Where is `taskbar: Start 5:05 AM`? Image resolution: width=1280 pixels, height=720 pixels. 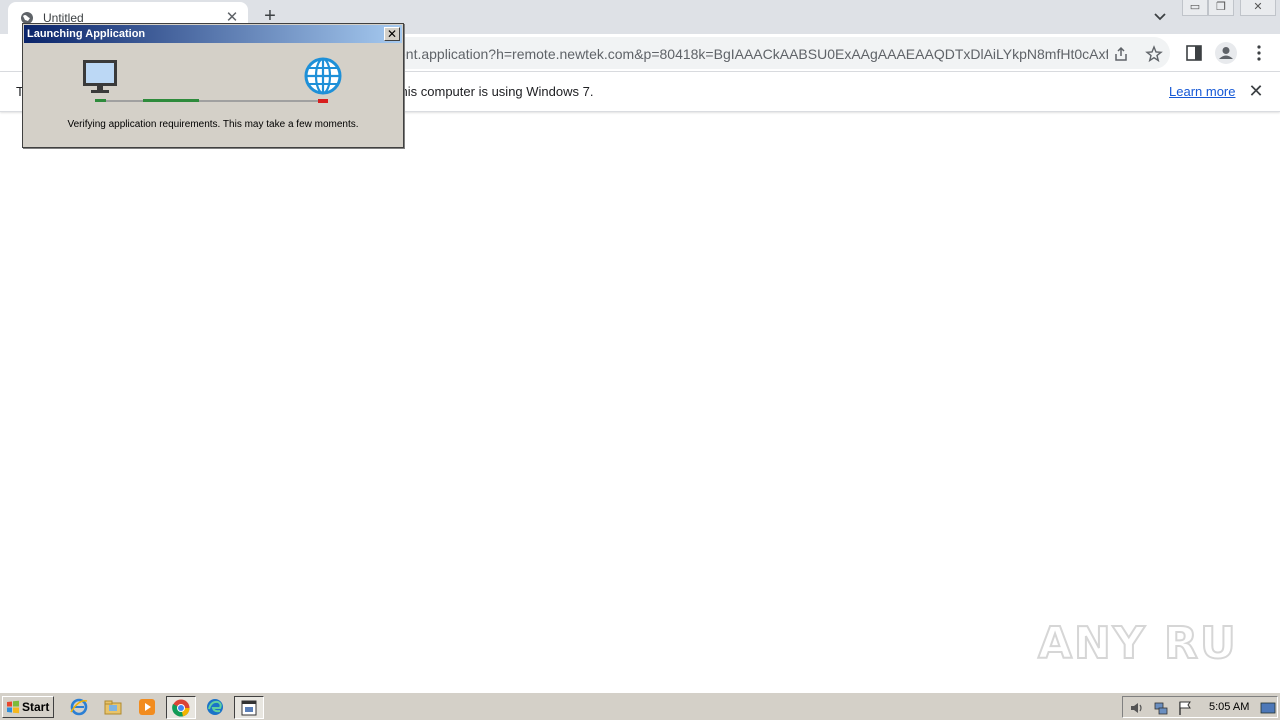
taskbar: Start 5:05 AM is located at coordinates (640, 706).